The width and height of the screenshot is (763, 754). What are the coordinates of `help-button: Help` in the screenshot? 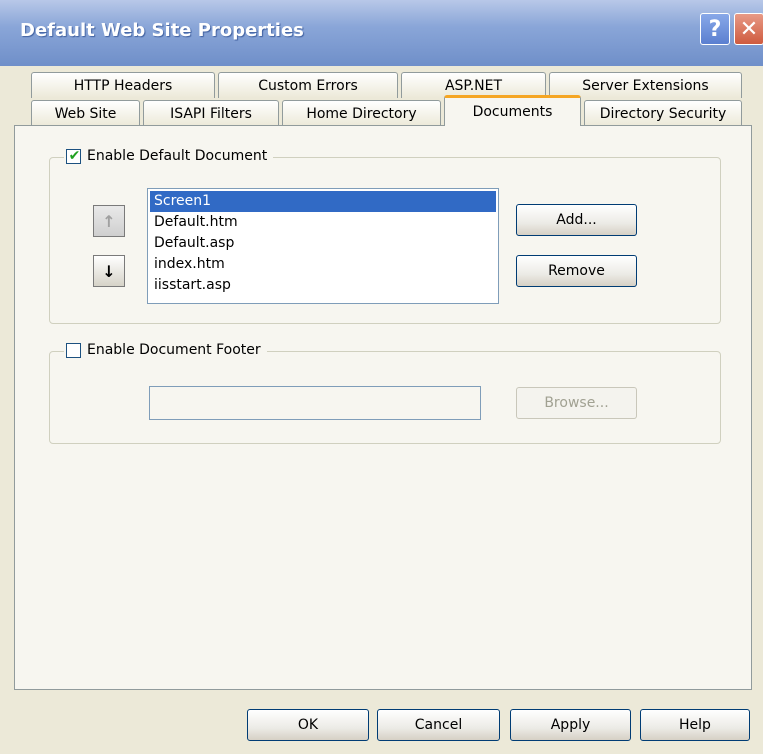 It's located at (695, 725).